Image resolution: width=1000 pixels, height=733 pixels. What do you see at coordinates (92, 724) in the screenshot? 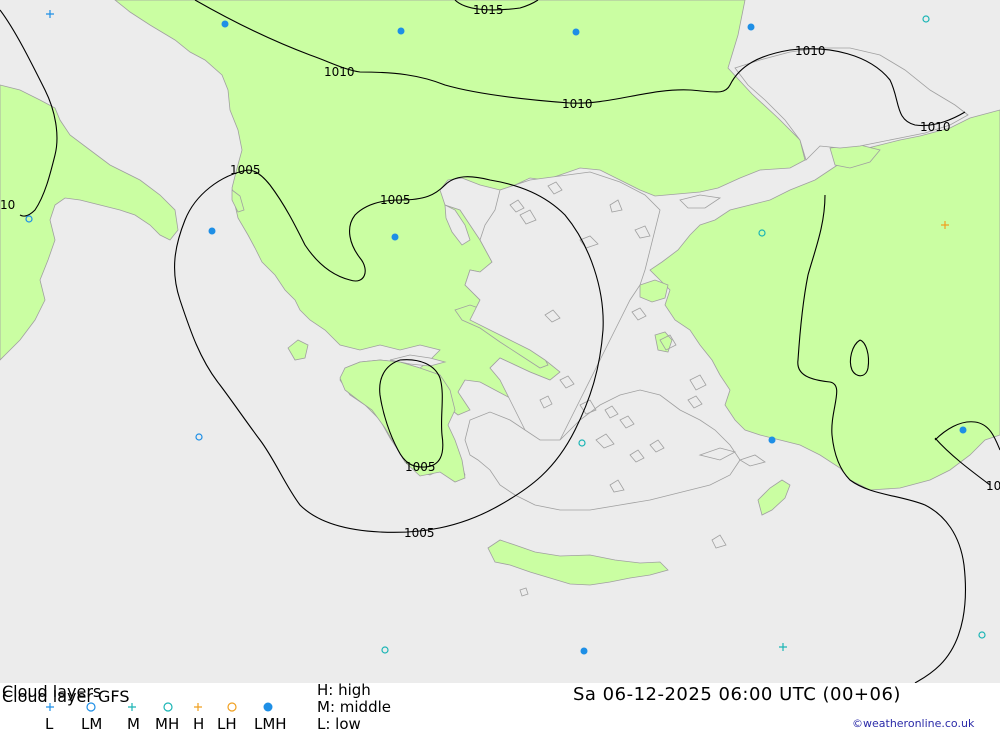
I see `legend-label-lm: LM` at bounding box center [92, 724].